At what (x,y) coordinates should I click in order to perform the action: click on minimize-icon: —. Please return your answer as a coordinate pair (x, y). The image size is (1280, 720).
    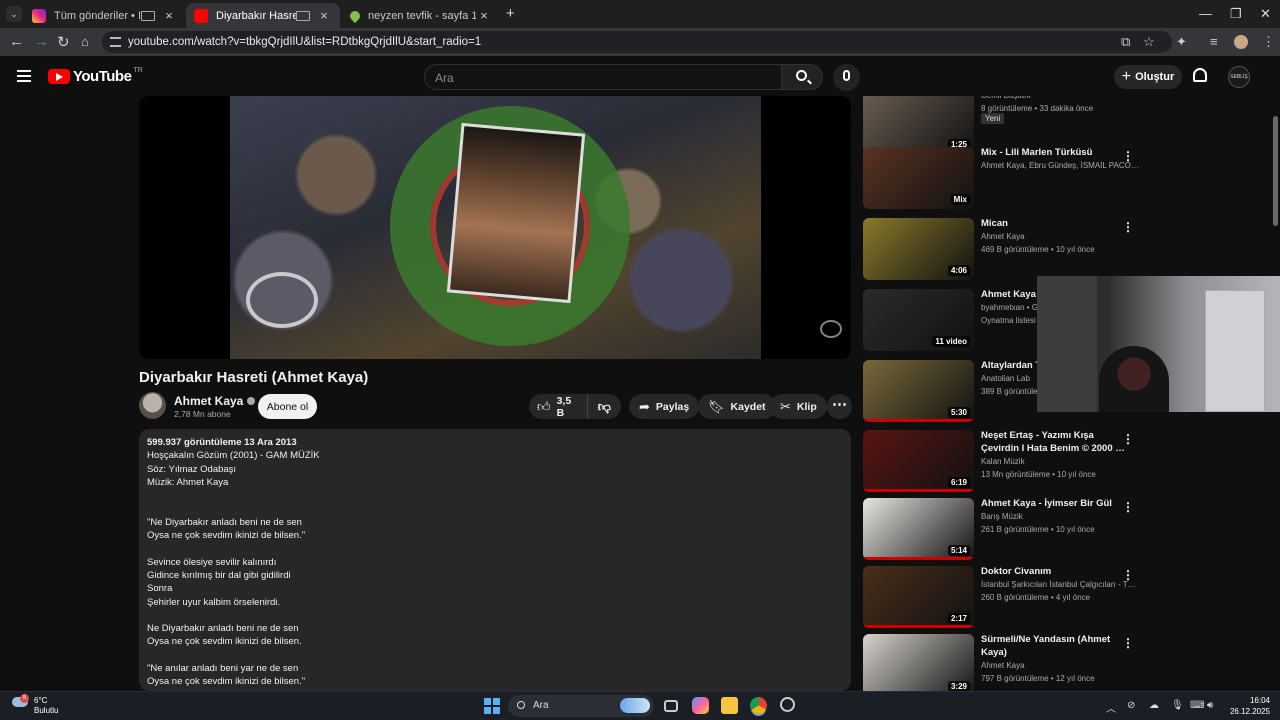
    Looking at the image, I should click on (1205, 13).